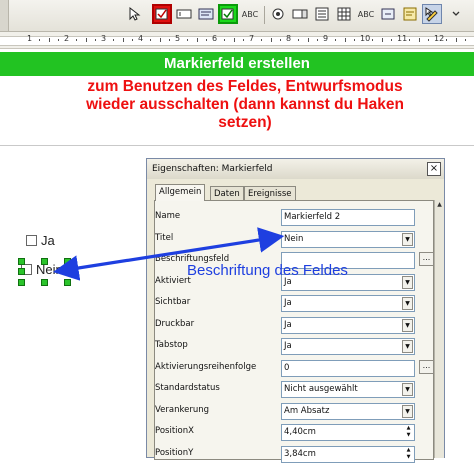  Describe the element at coordinates (187, 388) in the screenshot. I see `property-label: Standardstatus` at that location.